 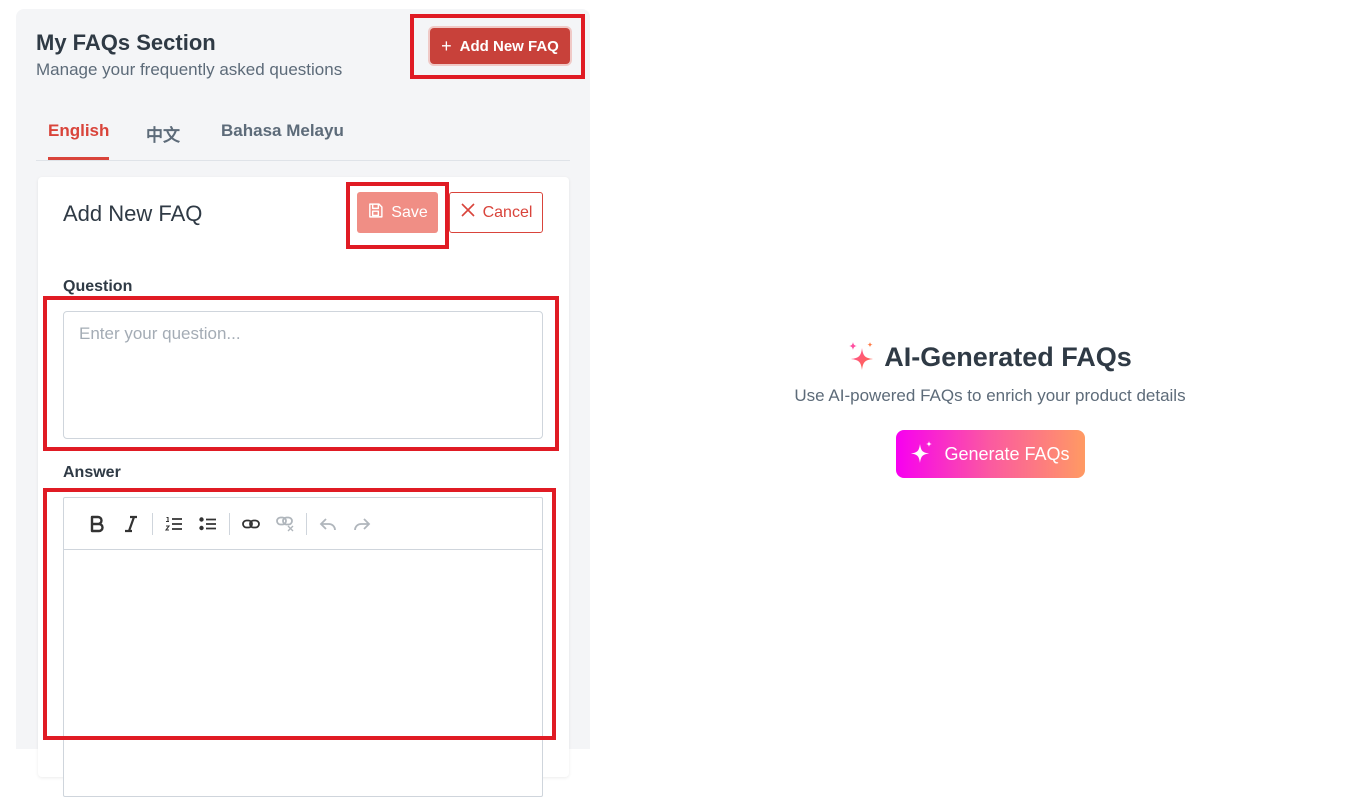 I want to click on question-label: Question, so click(x=98, y=286).